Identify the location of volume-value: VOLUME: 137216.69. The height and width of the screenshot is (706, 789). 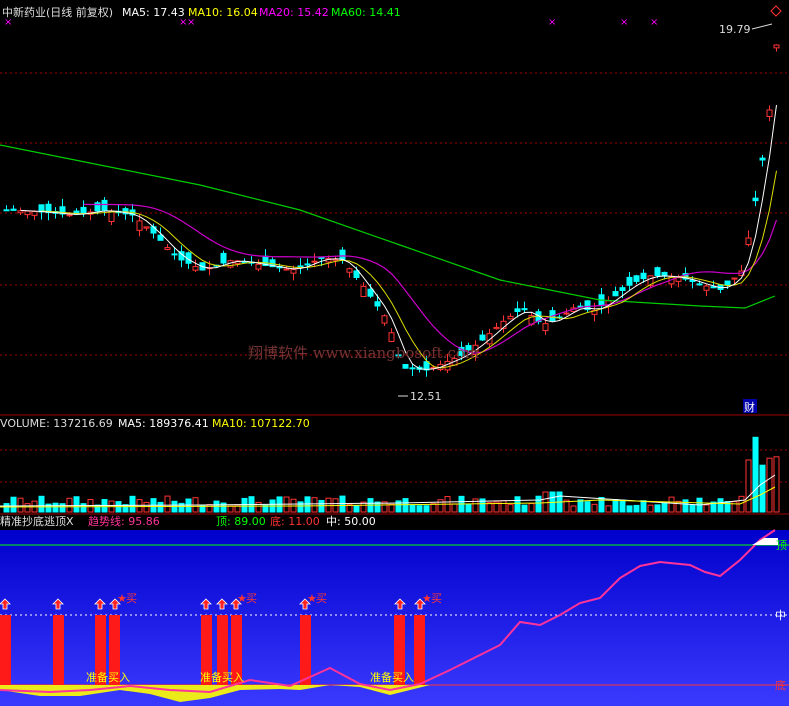
(56, 423).